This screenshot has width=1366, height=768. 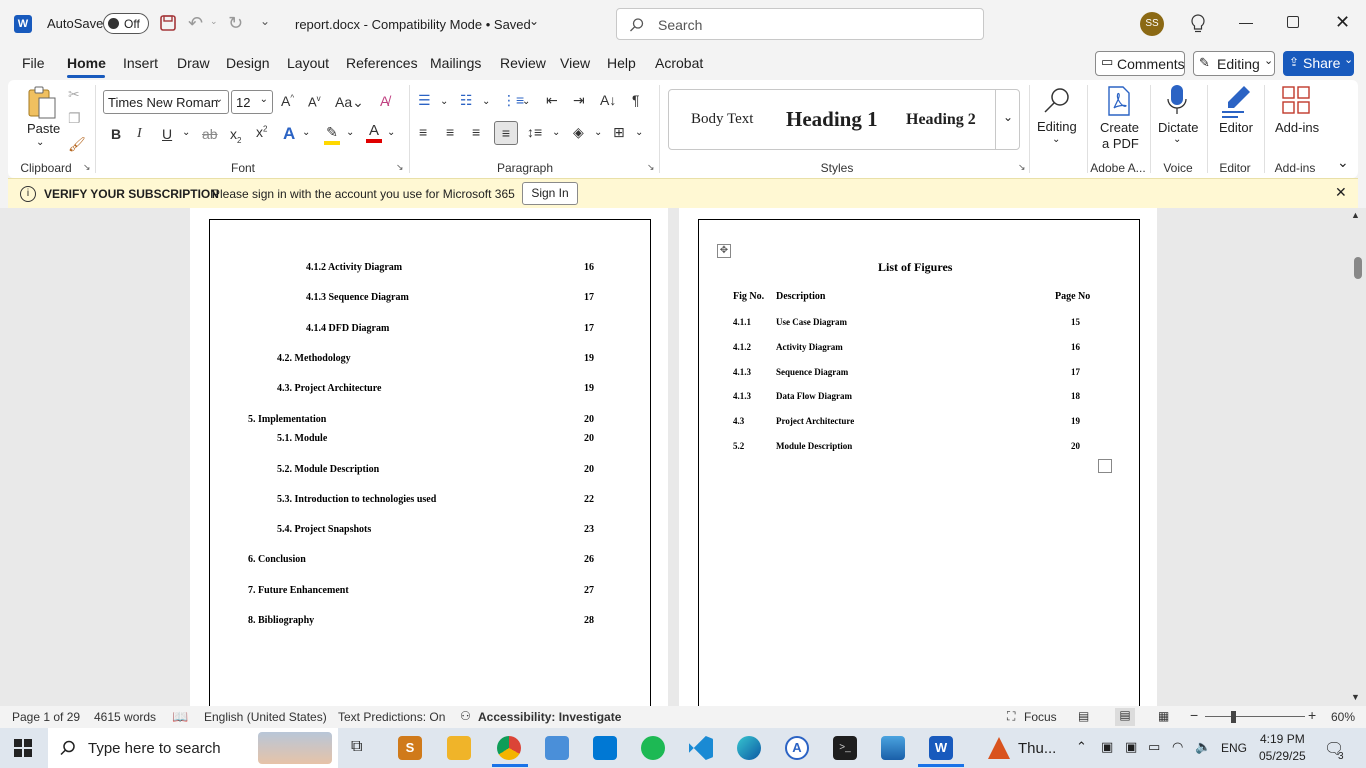 What do you see at coordinates (306, 132) in the screenshot?
I see `text-effects-dropdown-icon: ⌄` at bounding box center [306, 132].